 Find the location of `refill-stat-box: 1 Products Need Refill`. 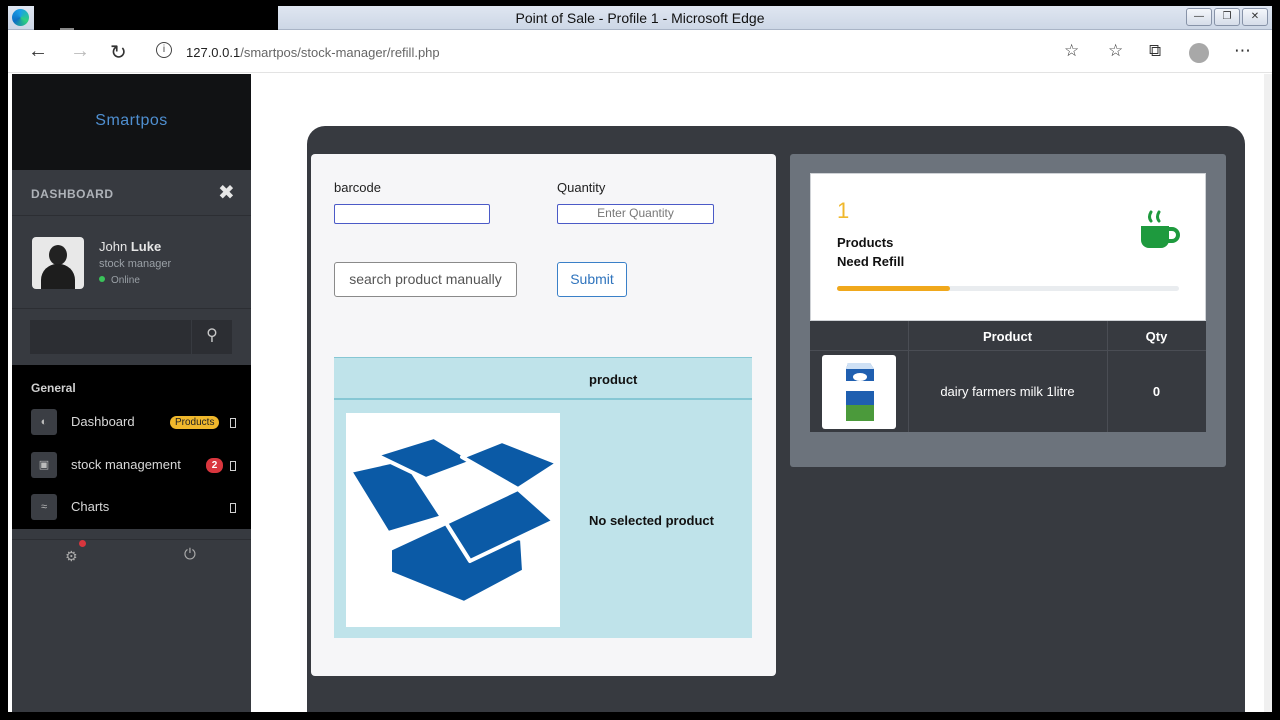

refill-stat-box: 1 Products Need Refill is located at coordinates (1008, 247).